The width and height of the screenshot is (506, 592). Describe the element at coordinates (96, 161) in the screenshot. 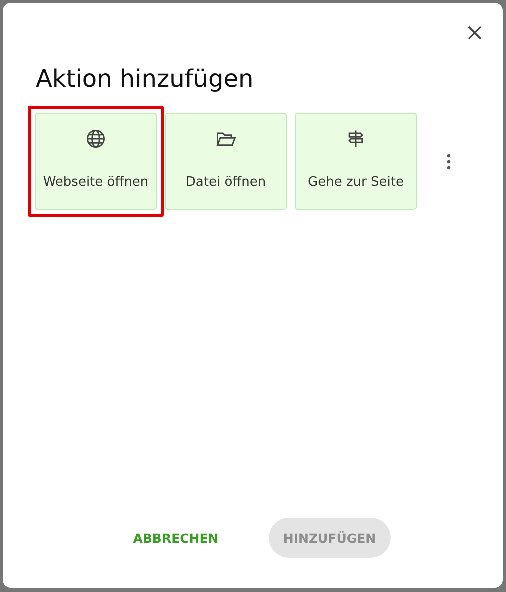

I see `action-tile: Webseite öffnen` at that location.